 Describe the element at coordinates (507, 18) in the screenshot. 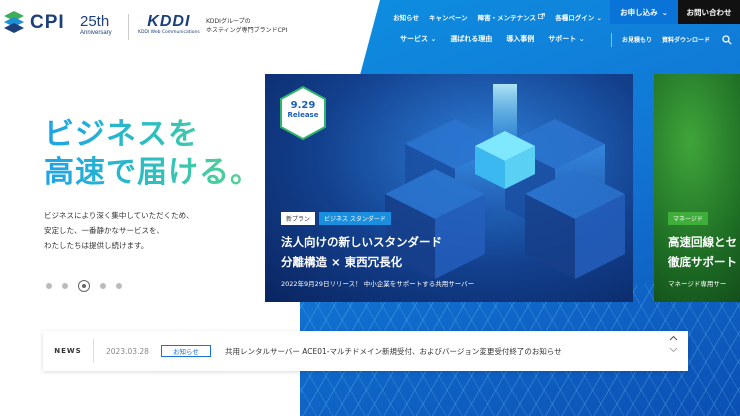

I see `maintenance-label: 障害・メンテナンス` at that location.